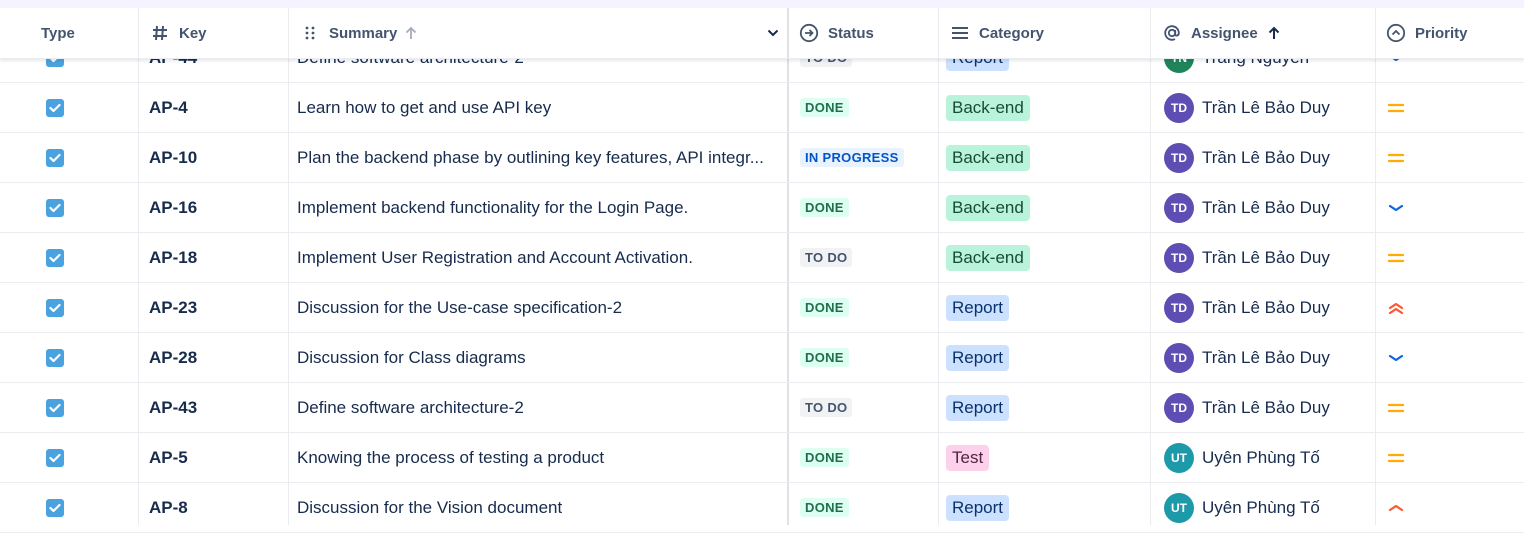 This screenshot has width=1524, height=533. What do you see at coordinates (411, 358) in the screenshot?
I see `issue-summary-link: Discussion for Class diagrams` at bounding box center [411, 358].